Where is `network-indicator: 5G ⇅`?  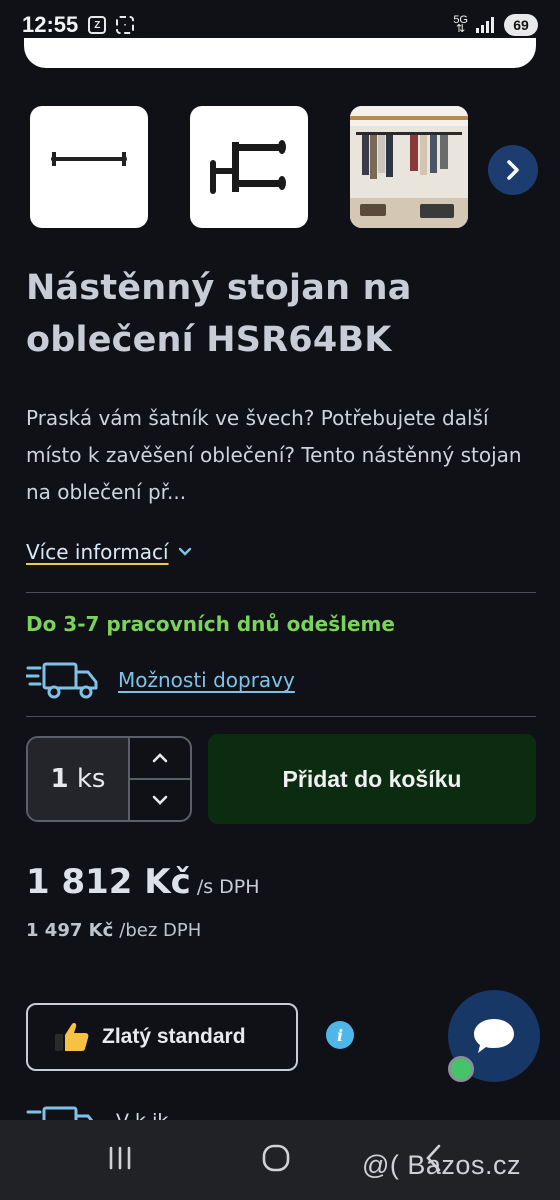 network-indicator: 5G ⇅ is located at coordinates (460, 24).